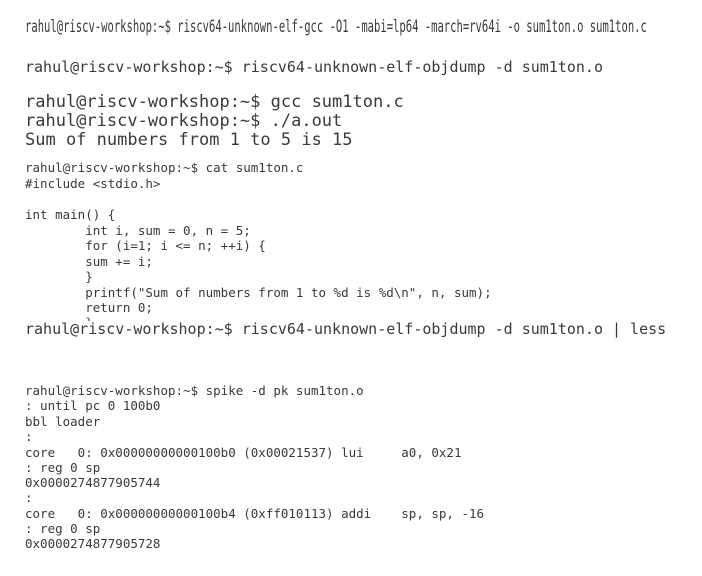 This screenshot has width=702, height=576. What do you see at coordinates (145, 245) in the screenshot?
I see `source-line: for (i=1; i <= n; ++i) {` at bounding box center [145, 245].